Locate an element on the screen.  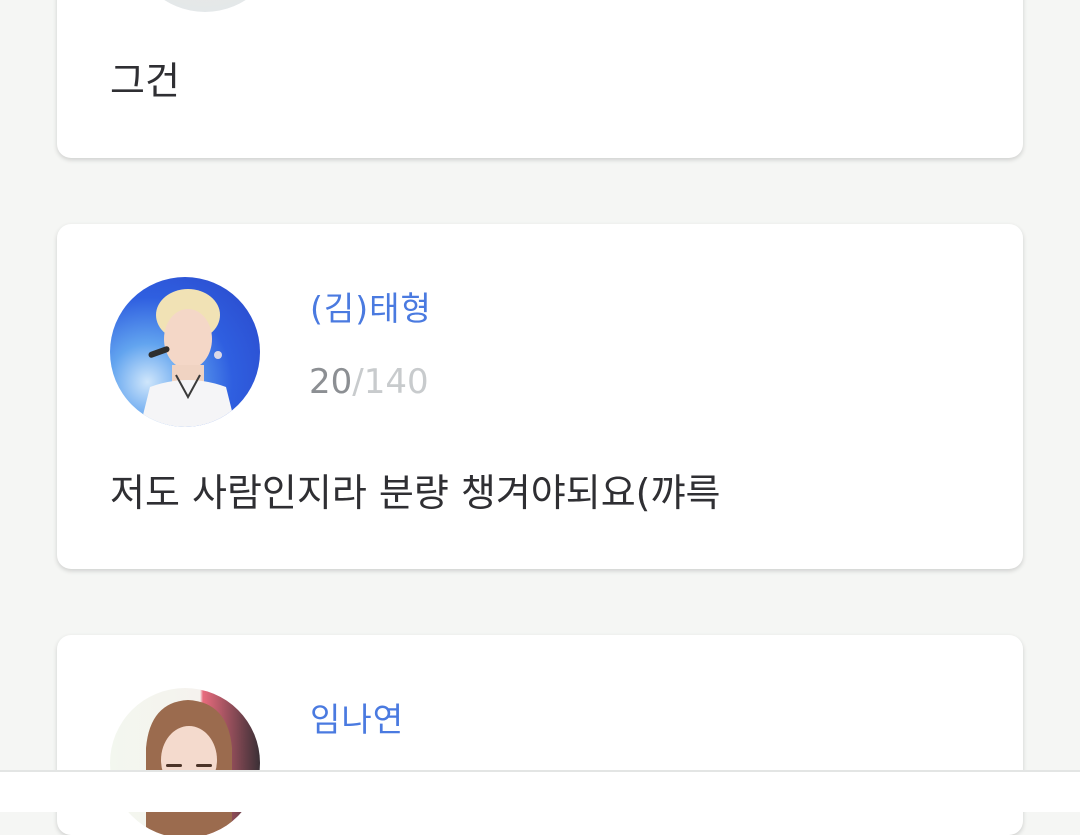
counter-current: 20 is located at coordinates (331, 382).